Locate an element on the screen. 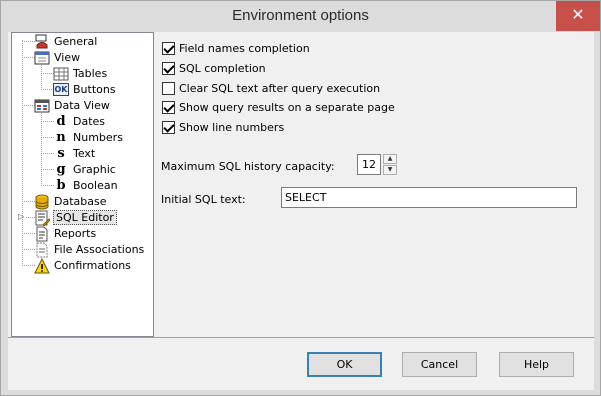 Image resolution: width=601 pixels, height=396 pixels. graphic-icon: g is located at coordinates (61, 169).